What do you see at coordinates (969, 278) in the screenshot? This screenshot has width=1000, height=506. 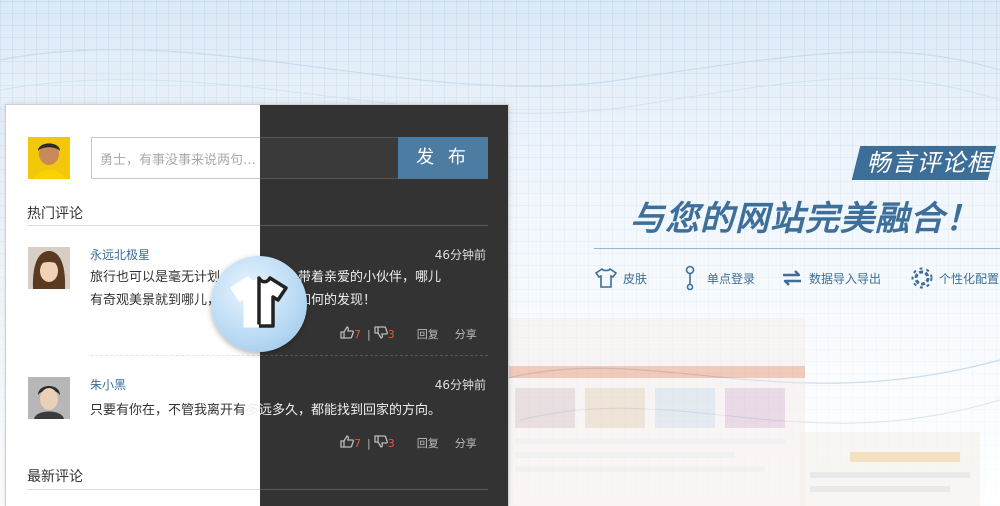 I see `feature-label: 个性化配置` at bounding box center [969, 278].